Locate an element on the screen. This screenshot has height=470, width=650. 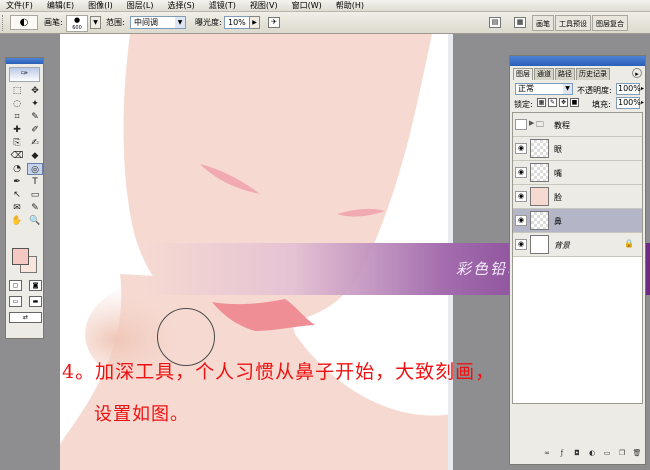
well-tab-tool-presets: 工具预设 is located at coordinates (573, 23).